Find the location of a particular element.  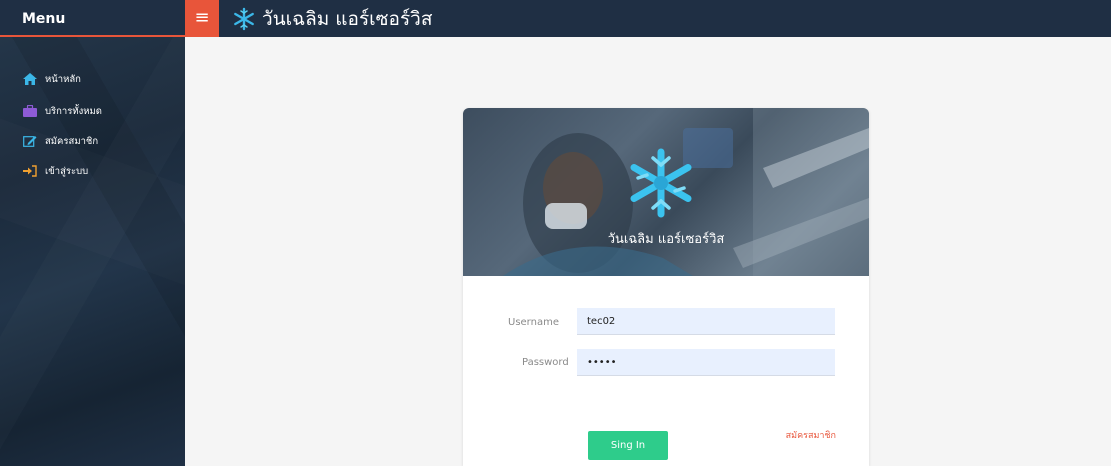

sidebar-item-register: สมัครสมาชิก is located at coordinates (92, 141).